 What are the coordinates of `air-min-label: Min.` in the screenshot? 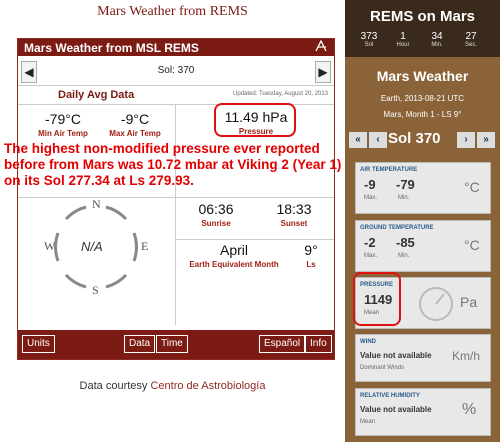 It's located at (404, 198).